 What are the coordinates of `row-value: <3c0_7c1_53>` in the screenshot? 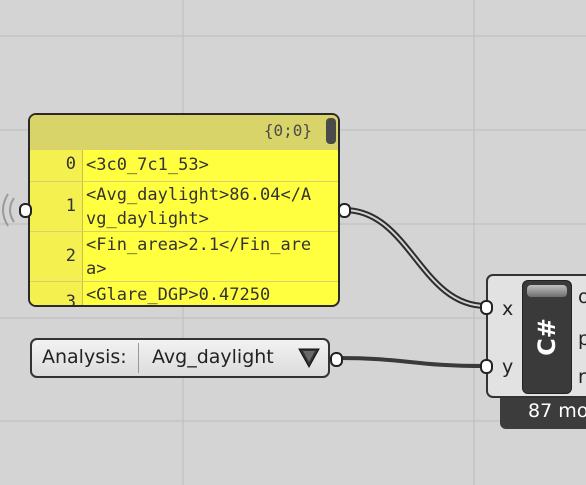 It's located at (147, 165).